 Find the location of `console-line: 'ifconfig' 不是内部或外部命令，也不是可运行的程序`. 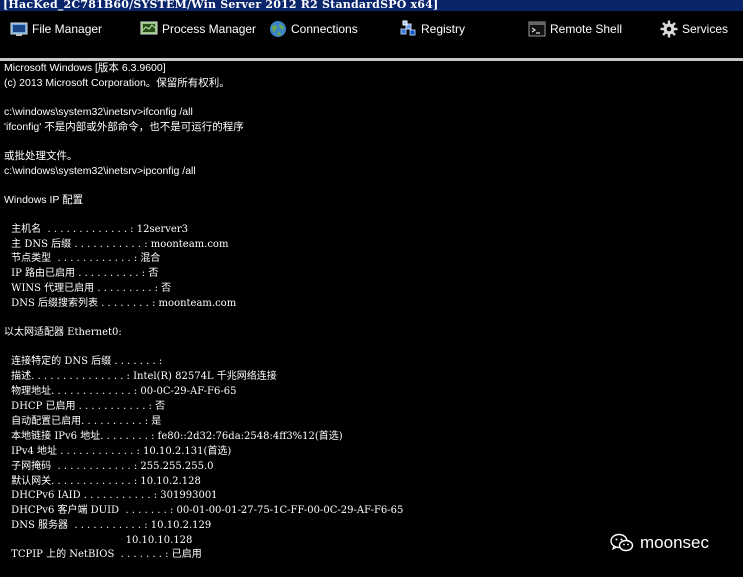

console-line: 'ifconfig' 不是内部或外部命令，也不是可运行的程序 is located at coordinates (124, 127).